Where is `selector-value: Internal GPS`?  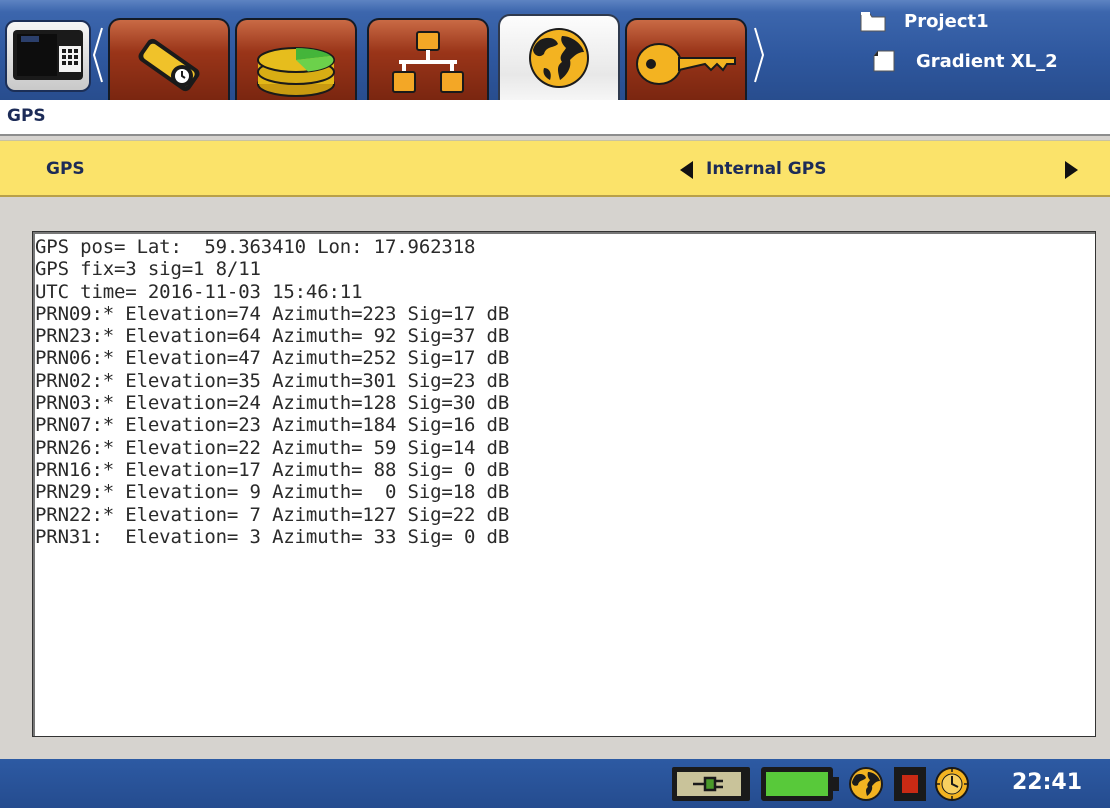
selector-value: Internal GPS is located at coordinates (766, 169).